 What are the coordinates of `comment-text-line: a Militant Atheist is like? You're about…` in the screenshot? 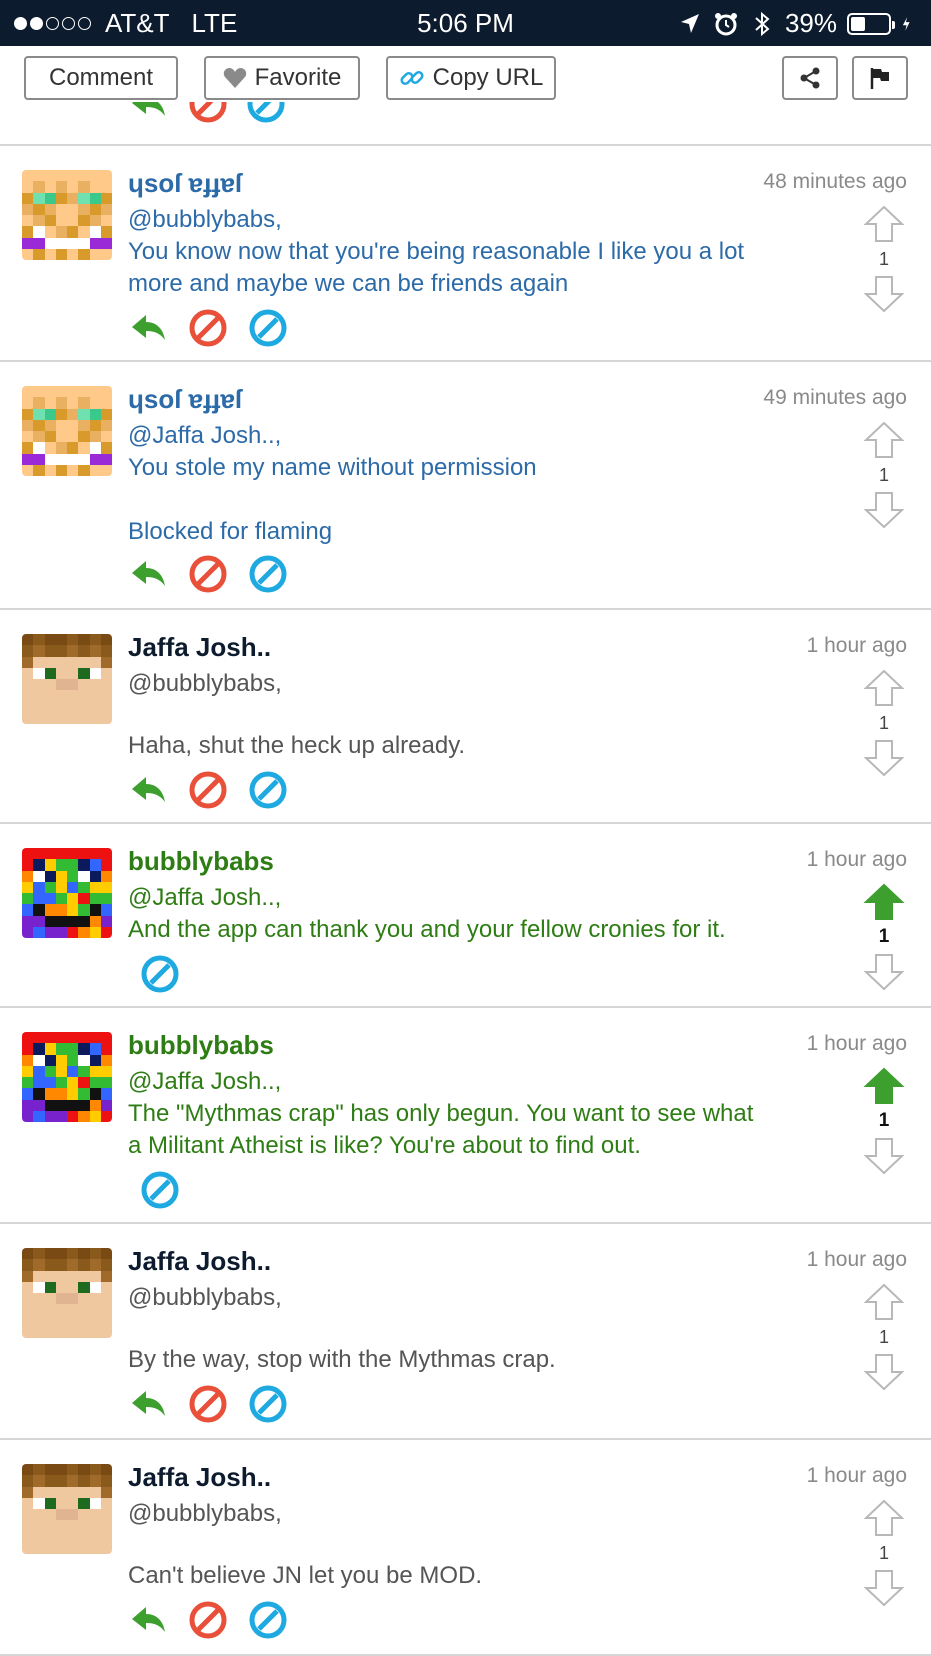 It's located at (384, 1145).